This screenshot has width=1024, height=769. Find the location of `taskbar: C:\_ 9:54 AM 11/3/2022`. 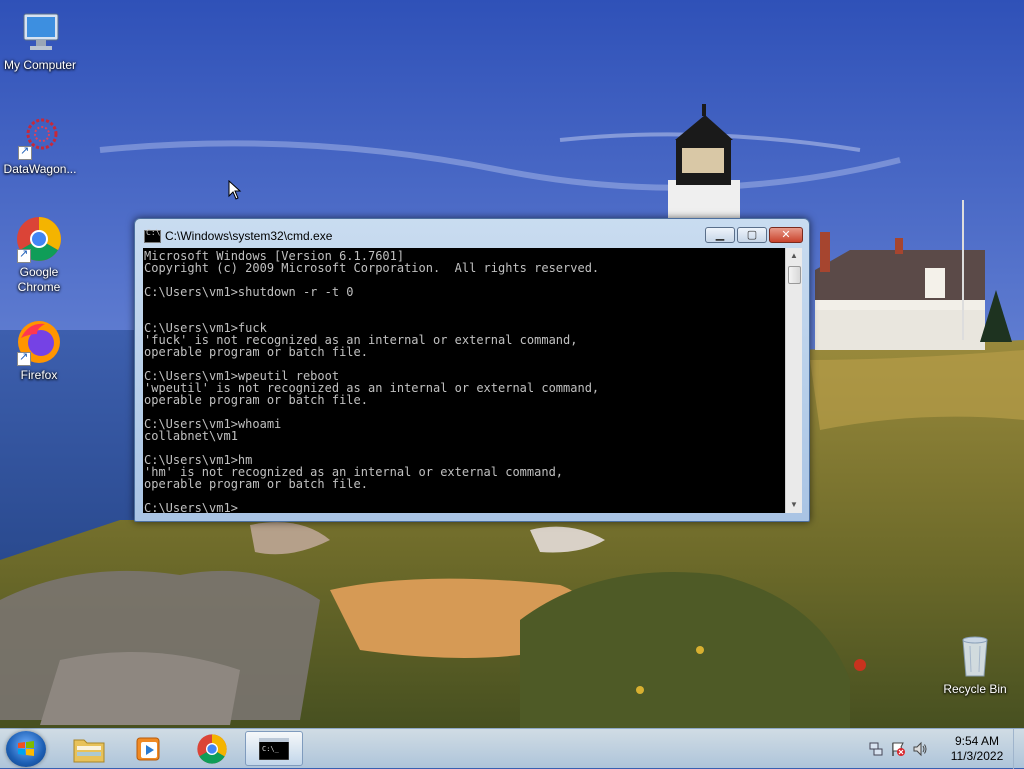

taskbar: C:\_ 9:54 AM 11/3/2022 is located at coordinates (512, 748).